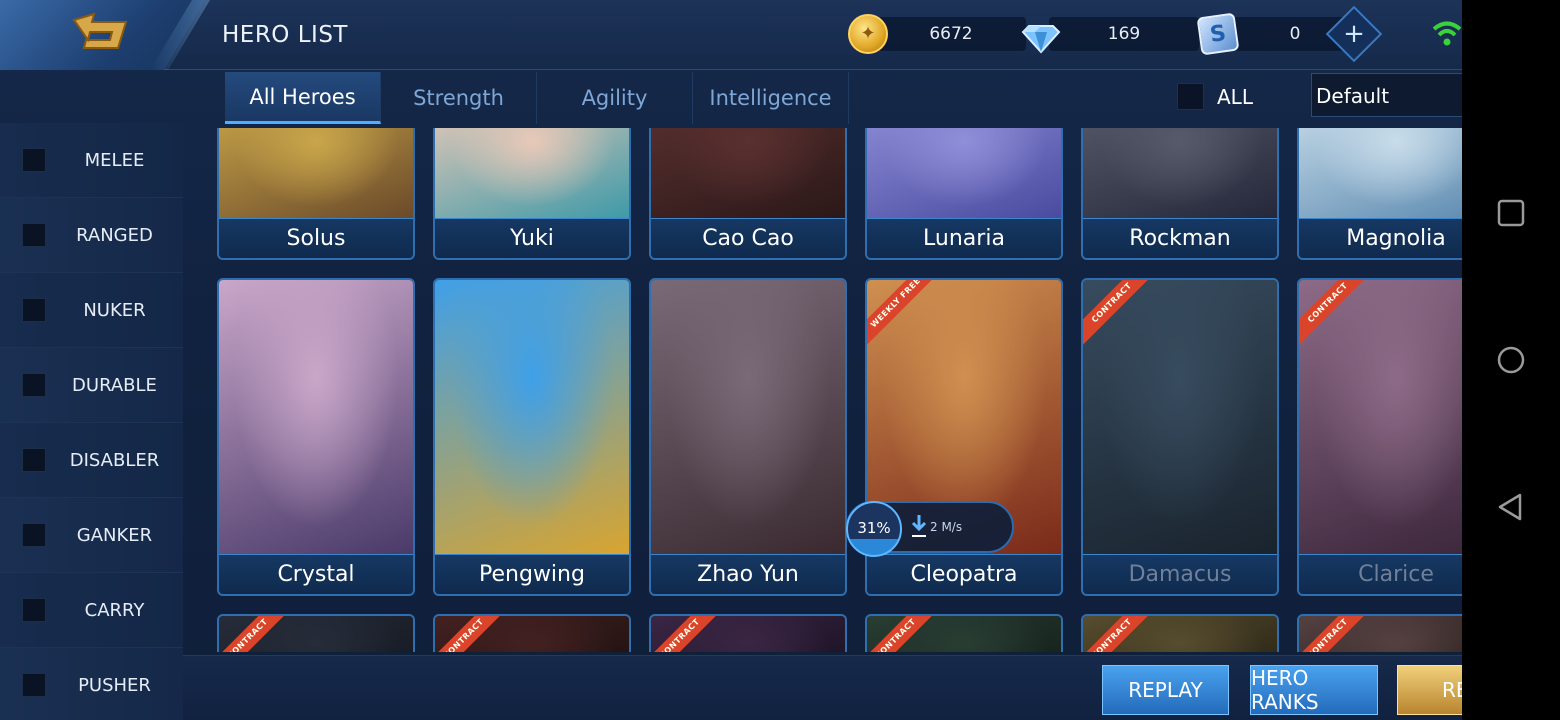 This screenshot has height=720, width=1560. I want to click on attribute-tabs: All Heroes Strength Agility Intelligence, so click(537, 100).